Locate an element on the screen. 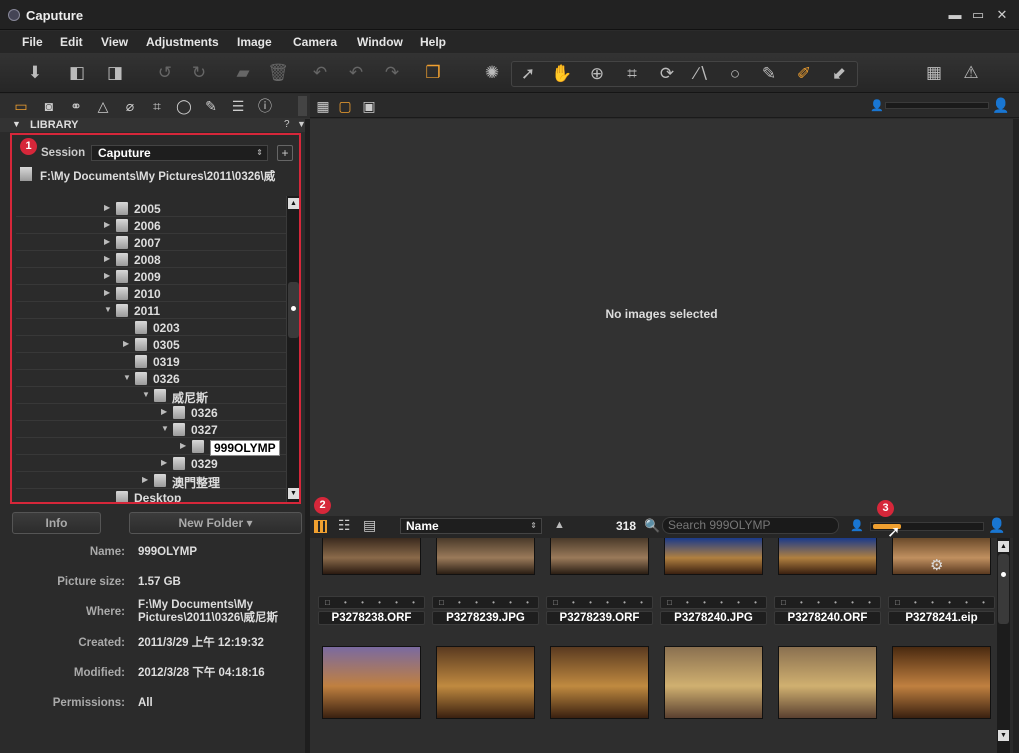  folder-row: ▶ 2007 is located at coordinates (151, 242).